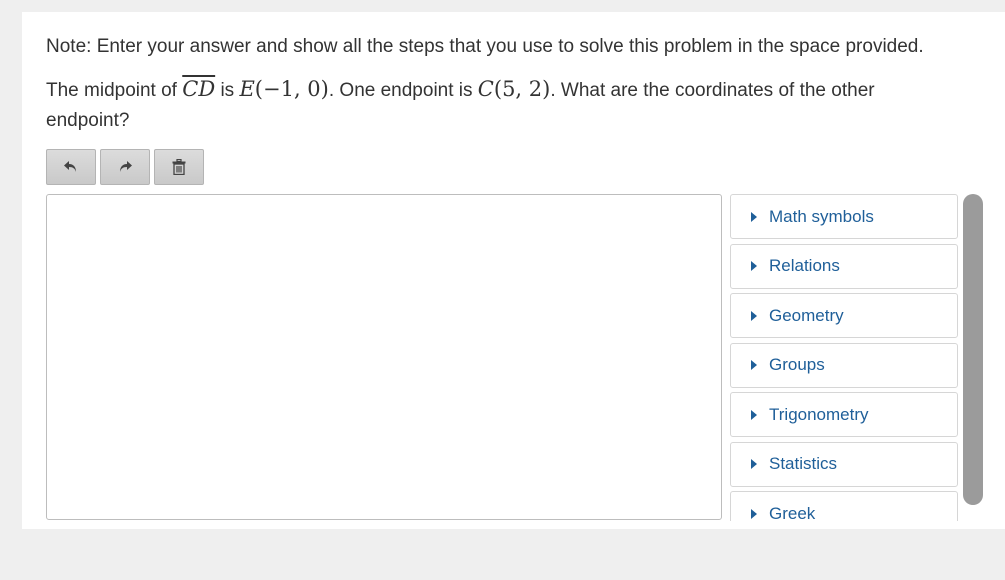  I want to click on undo-icon, so click(70, 166).